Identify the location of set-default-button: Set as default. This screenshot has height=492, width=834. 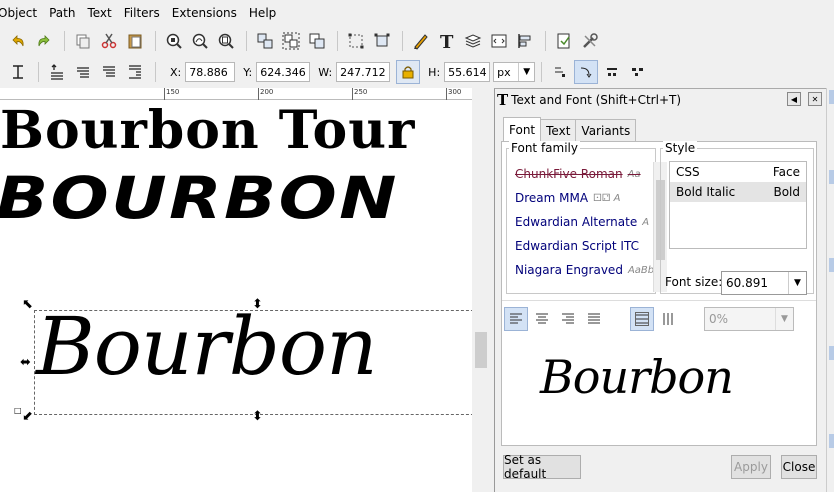
(542, 467).